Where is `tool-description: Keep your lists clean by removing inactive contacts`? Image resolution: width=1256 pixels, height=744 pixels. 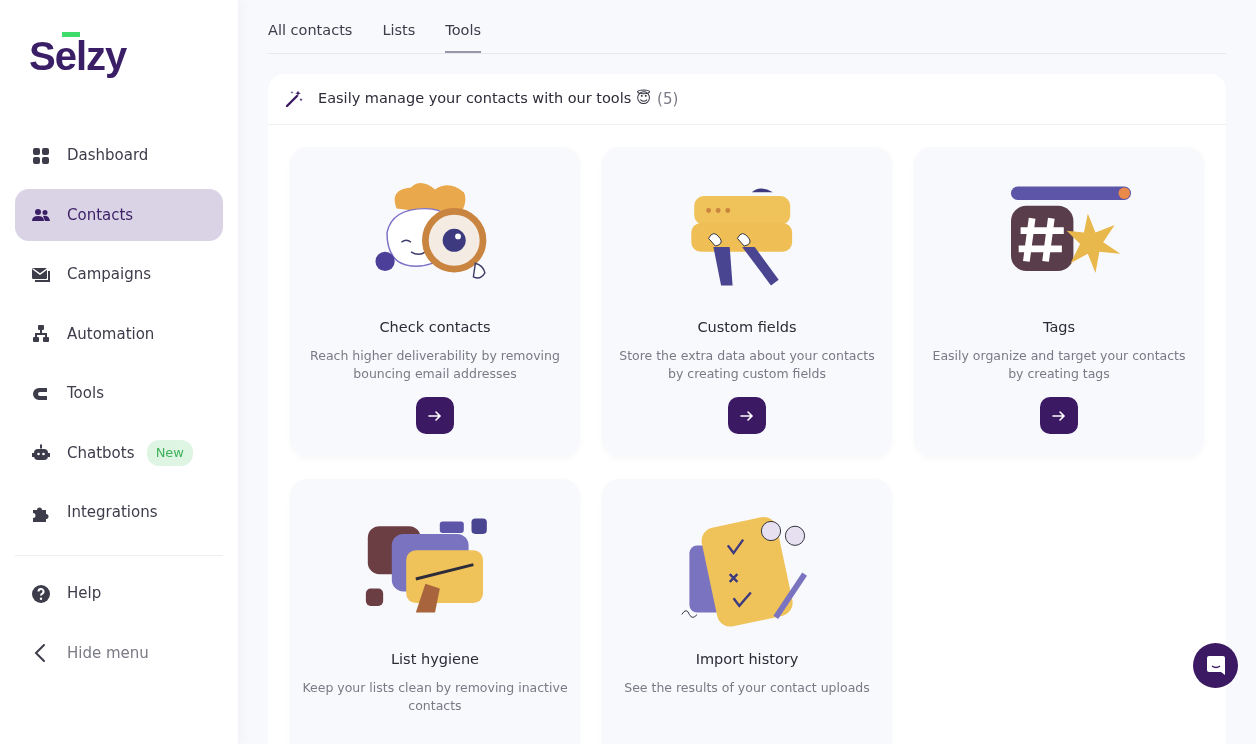
tool-description: Keep your lists clean by removing inactive contacts is located at coordinates (435, 696).